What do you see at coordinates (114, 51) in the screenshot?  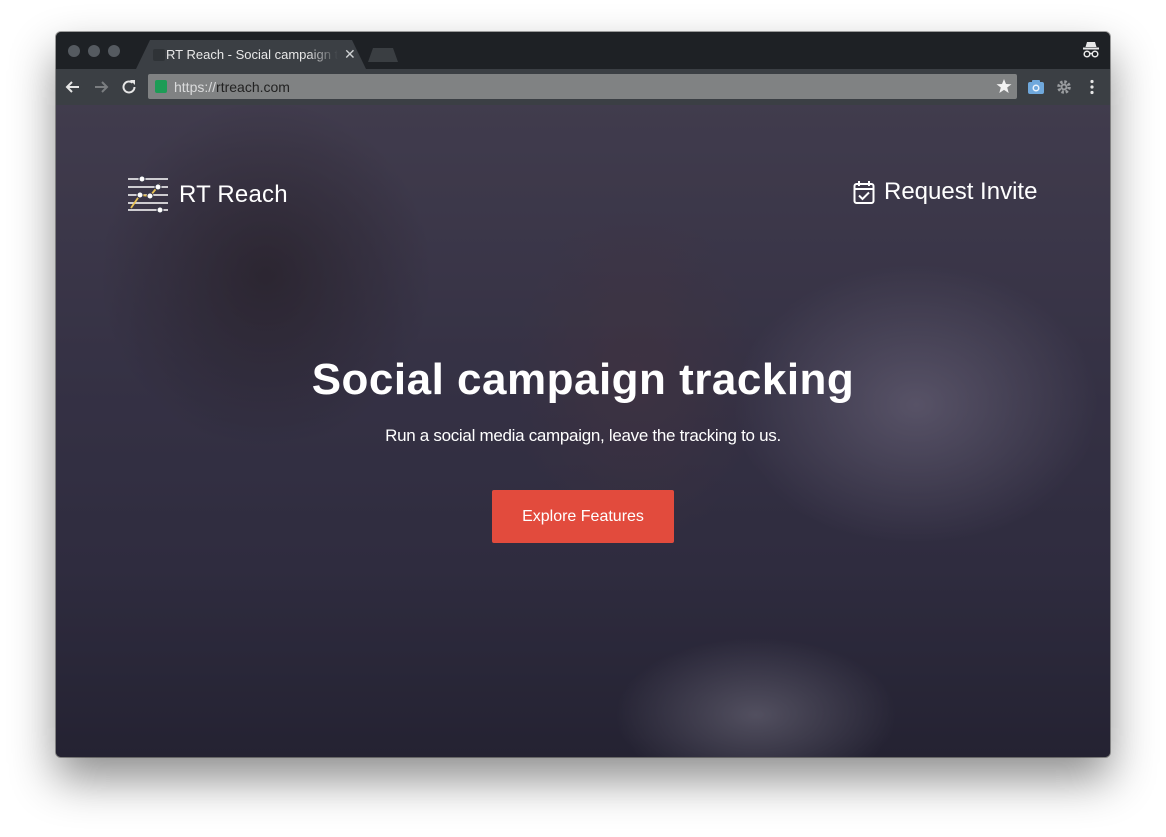 I see `zoom-window-dot` at bounding box center [114, 51].